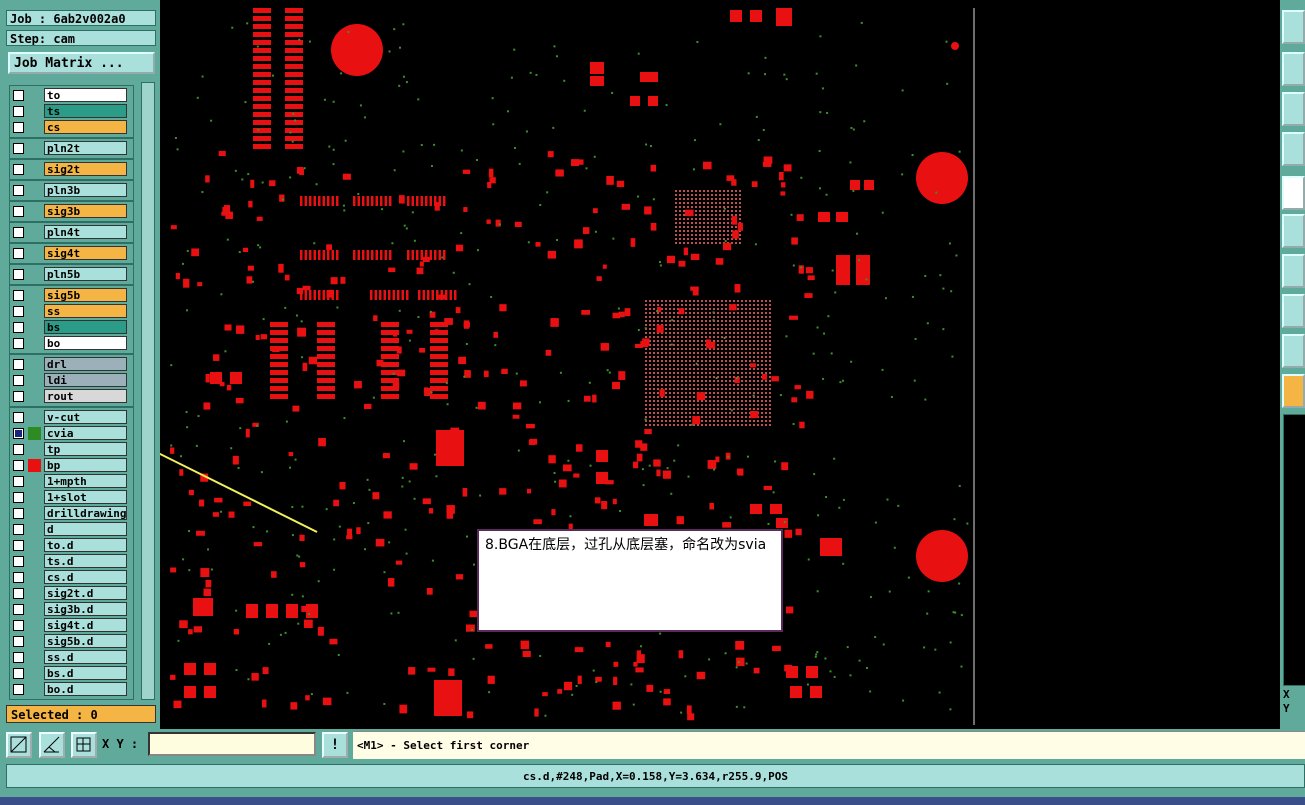 The height and width of the screenshot is (805, 1305). I want to click on layer-name: bp, so click(85, 465).